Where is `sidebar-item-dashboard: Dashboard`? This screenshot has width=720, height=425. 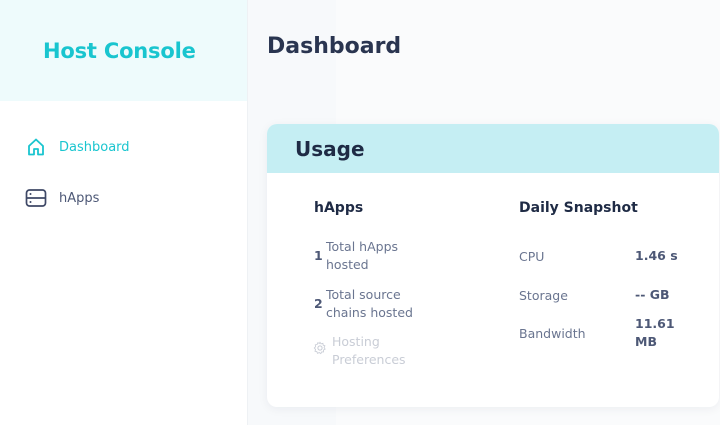
sidebar-item-dashboard: Dashboard is located at coordinates (123, 147).